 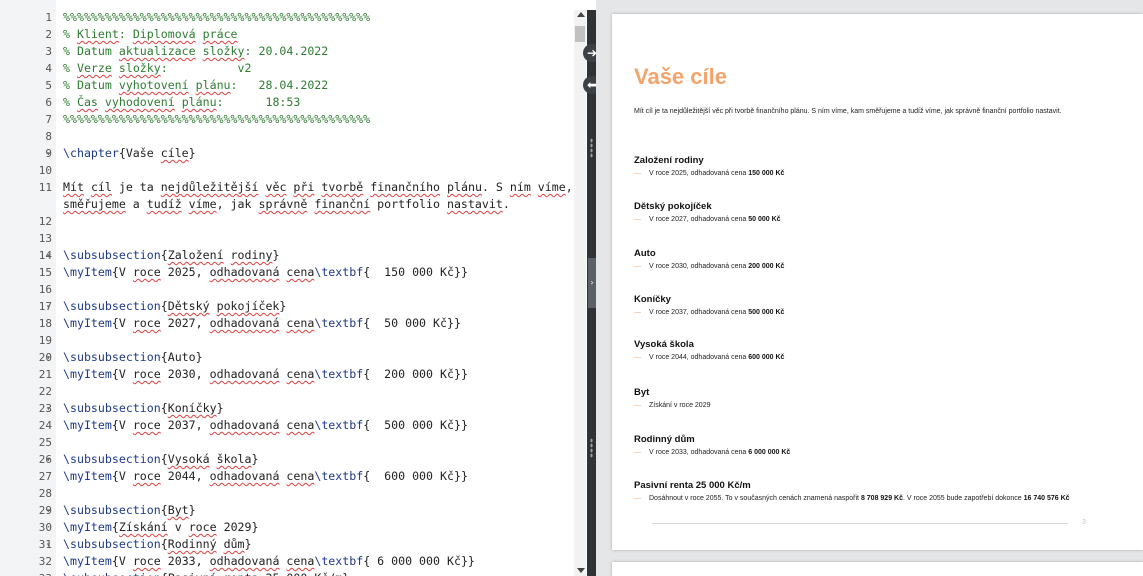 I want to click on code-token: v, so click(x=178, y=527).